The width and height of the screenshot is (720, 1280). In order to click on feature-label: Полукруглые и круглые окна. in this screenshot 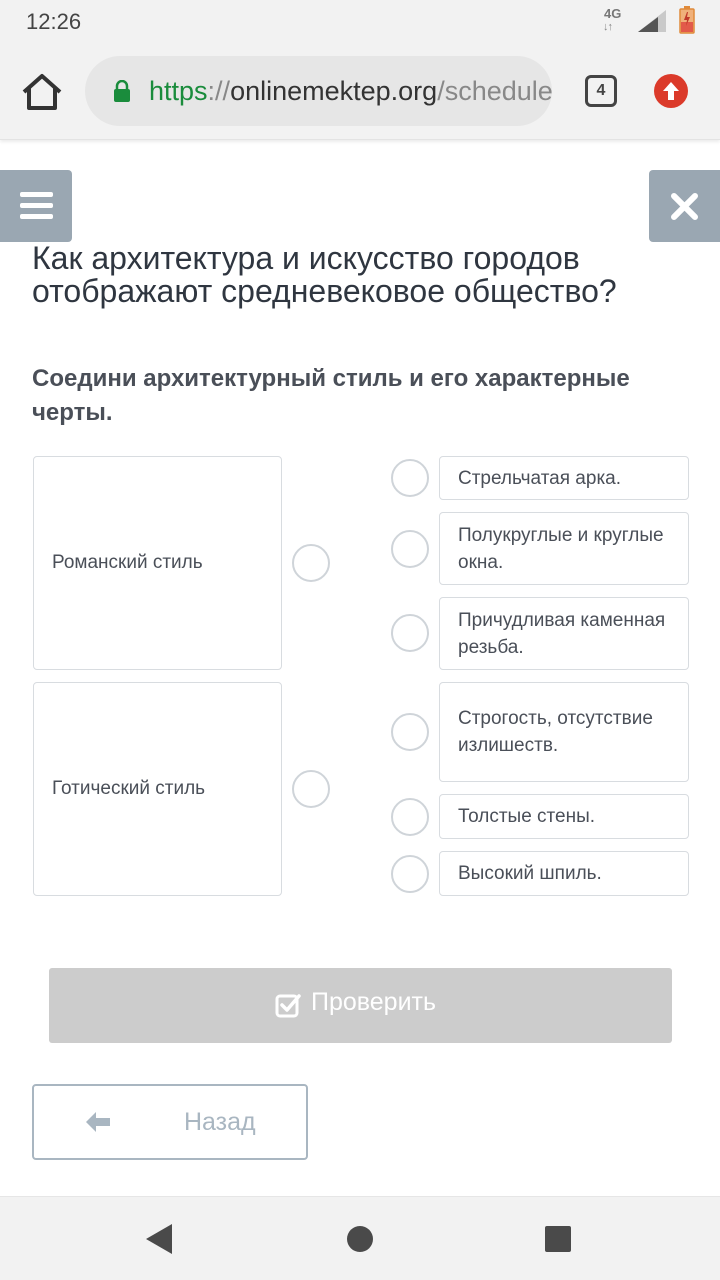, I will do `click(561, 548)`.